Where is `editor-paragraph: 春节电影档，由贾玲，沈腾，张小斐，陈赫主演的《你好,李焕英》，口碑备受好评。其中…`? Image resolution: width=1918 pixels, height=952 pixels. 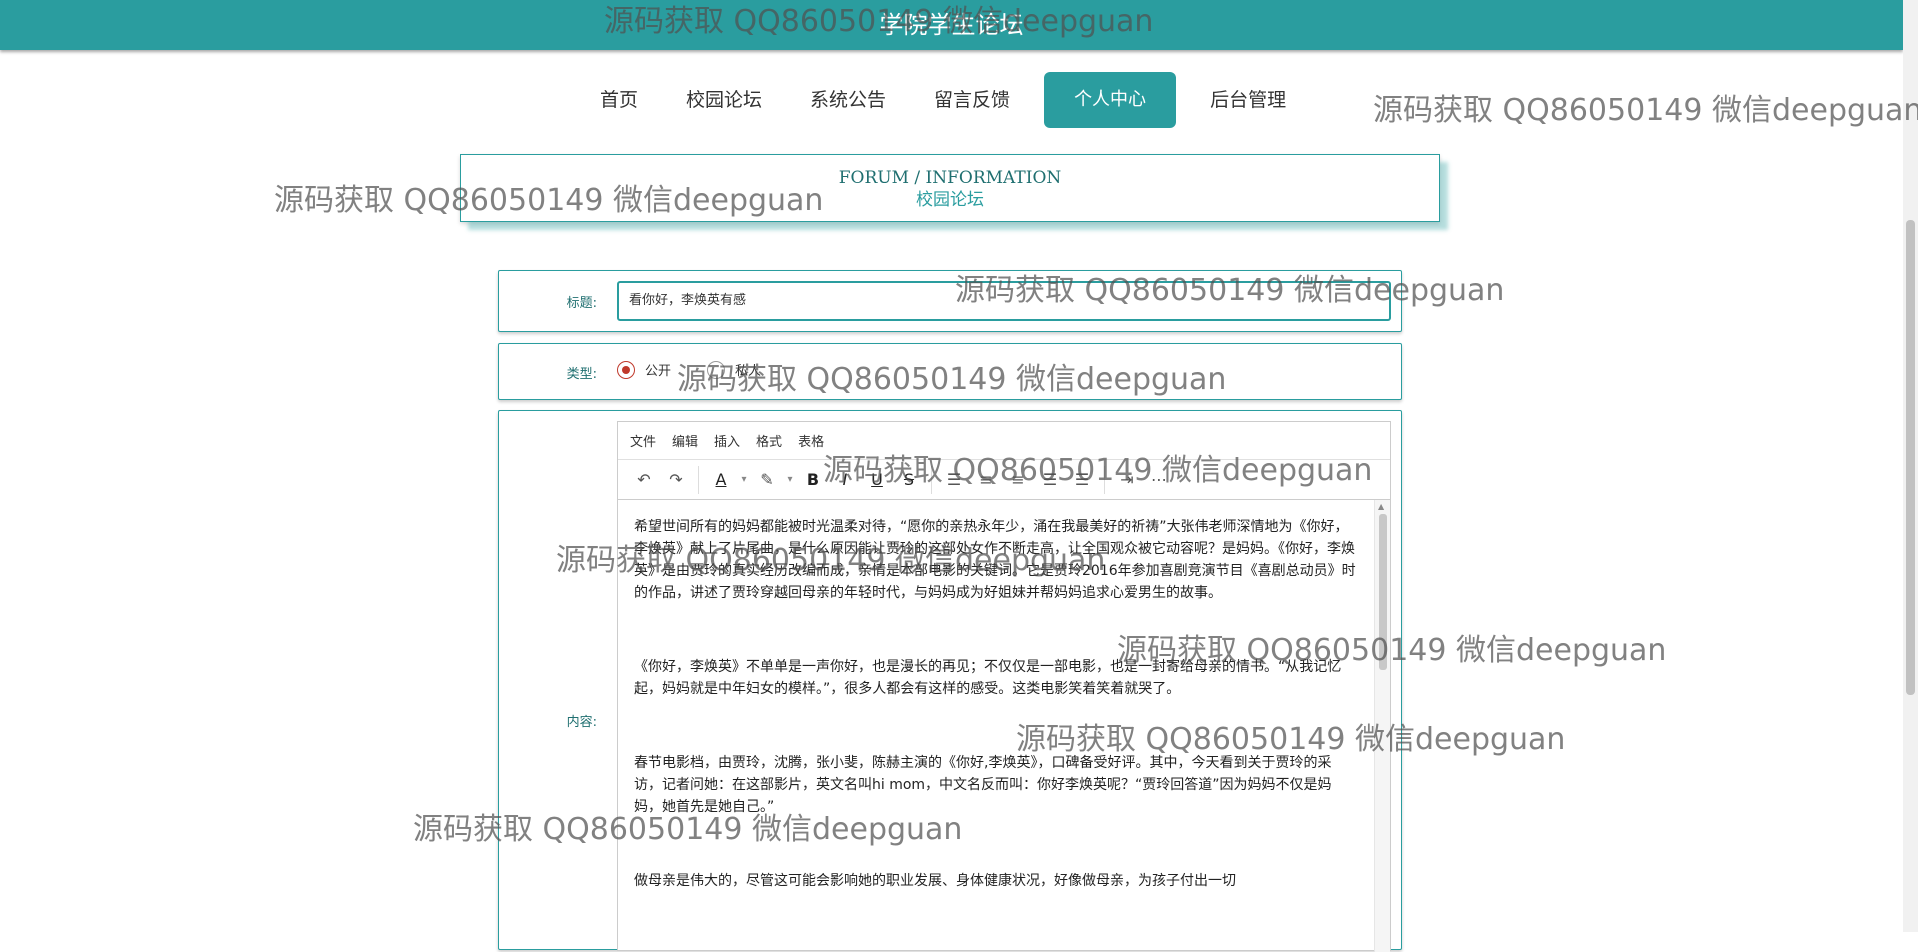
editor-paragraph: 春节电影档，由贾玲，沈腾，张小斐，陈赫主演的《你好,李焕英》，口碑备受好评。其中… is located at coordinates (983, 785).